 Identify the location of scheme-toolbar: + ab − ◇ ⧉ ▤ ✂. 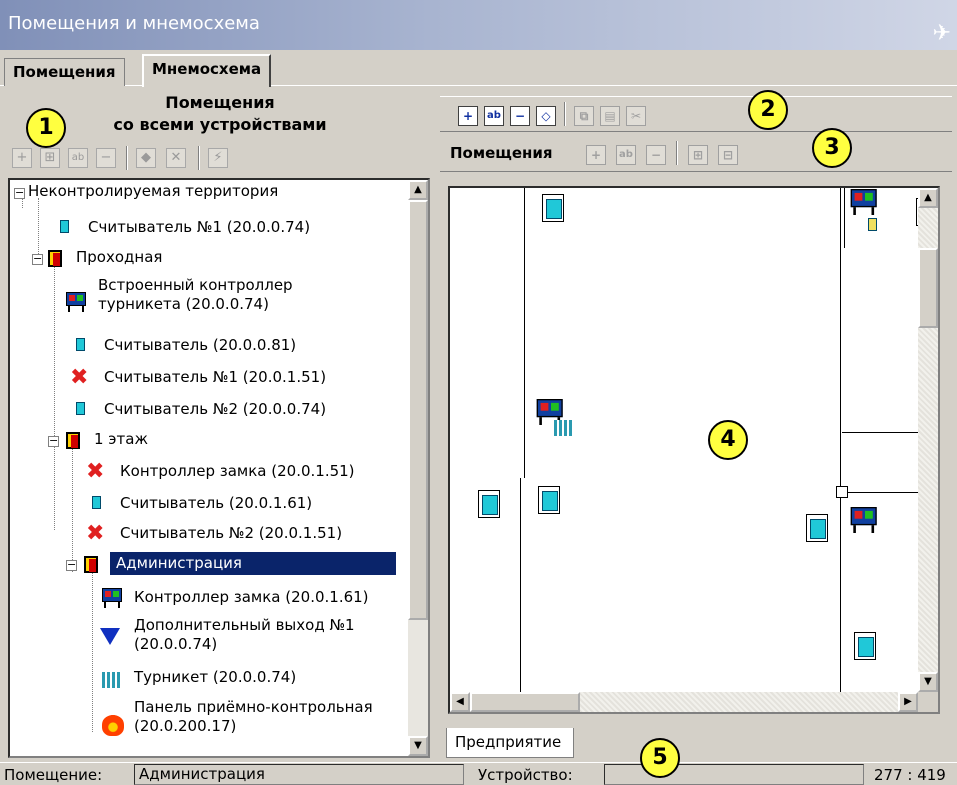
(696, 114).